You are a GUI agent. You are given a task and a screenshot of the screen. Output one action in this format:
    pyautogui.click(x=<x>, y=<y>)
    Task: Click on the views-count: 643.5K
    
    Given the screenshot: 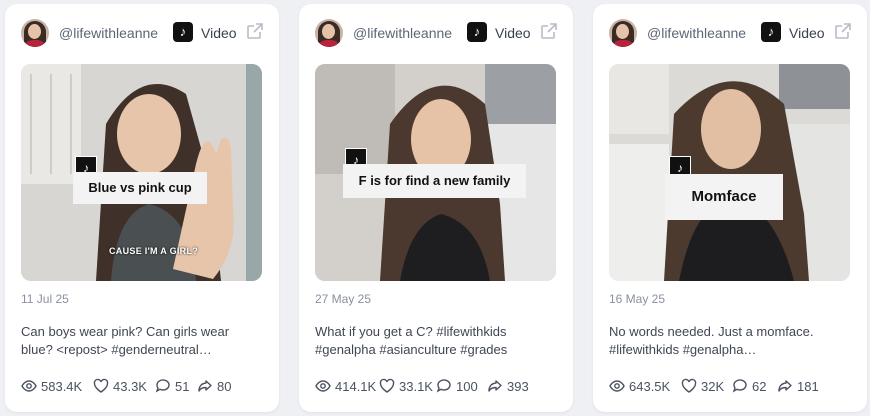 What is the action you would take?
    pyautogui.click(x=650, y=386)
    